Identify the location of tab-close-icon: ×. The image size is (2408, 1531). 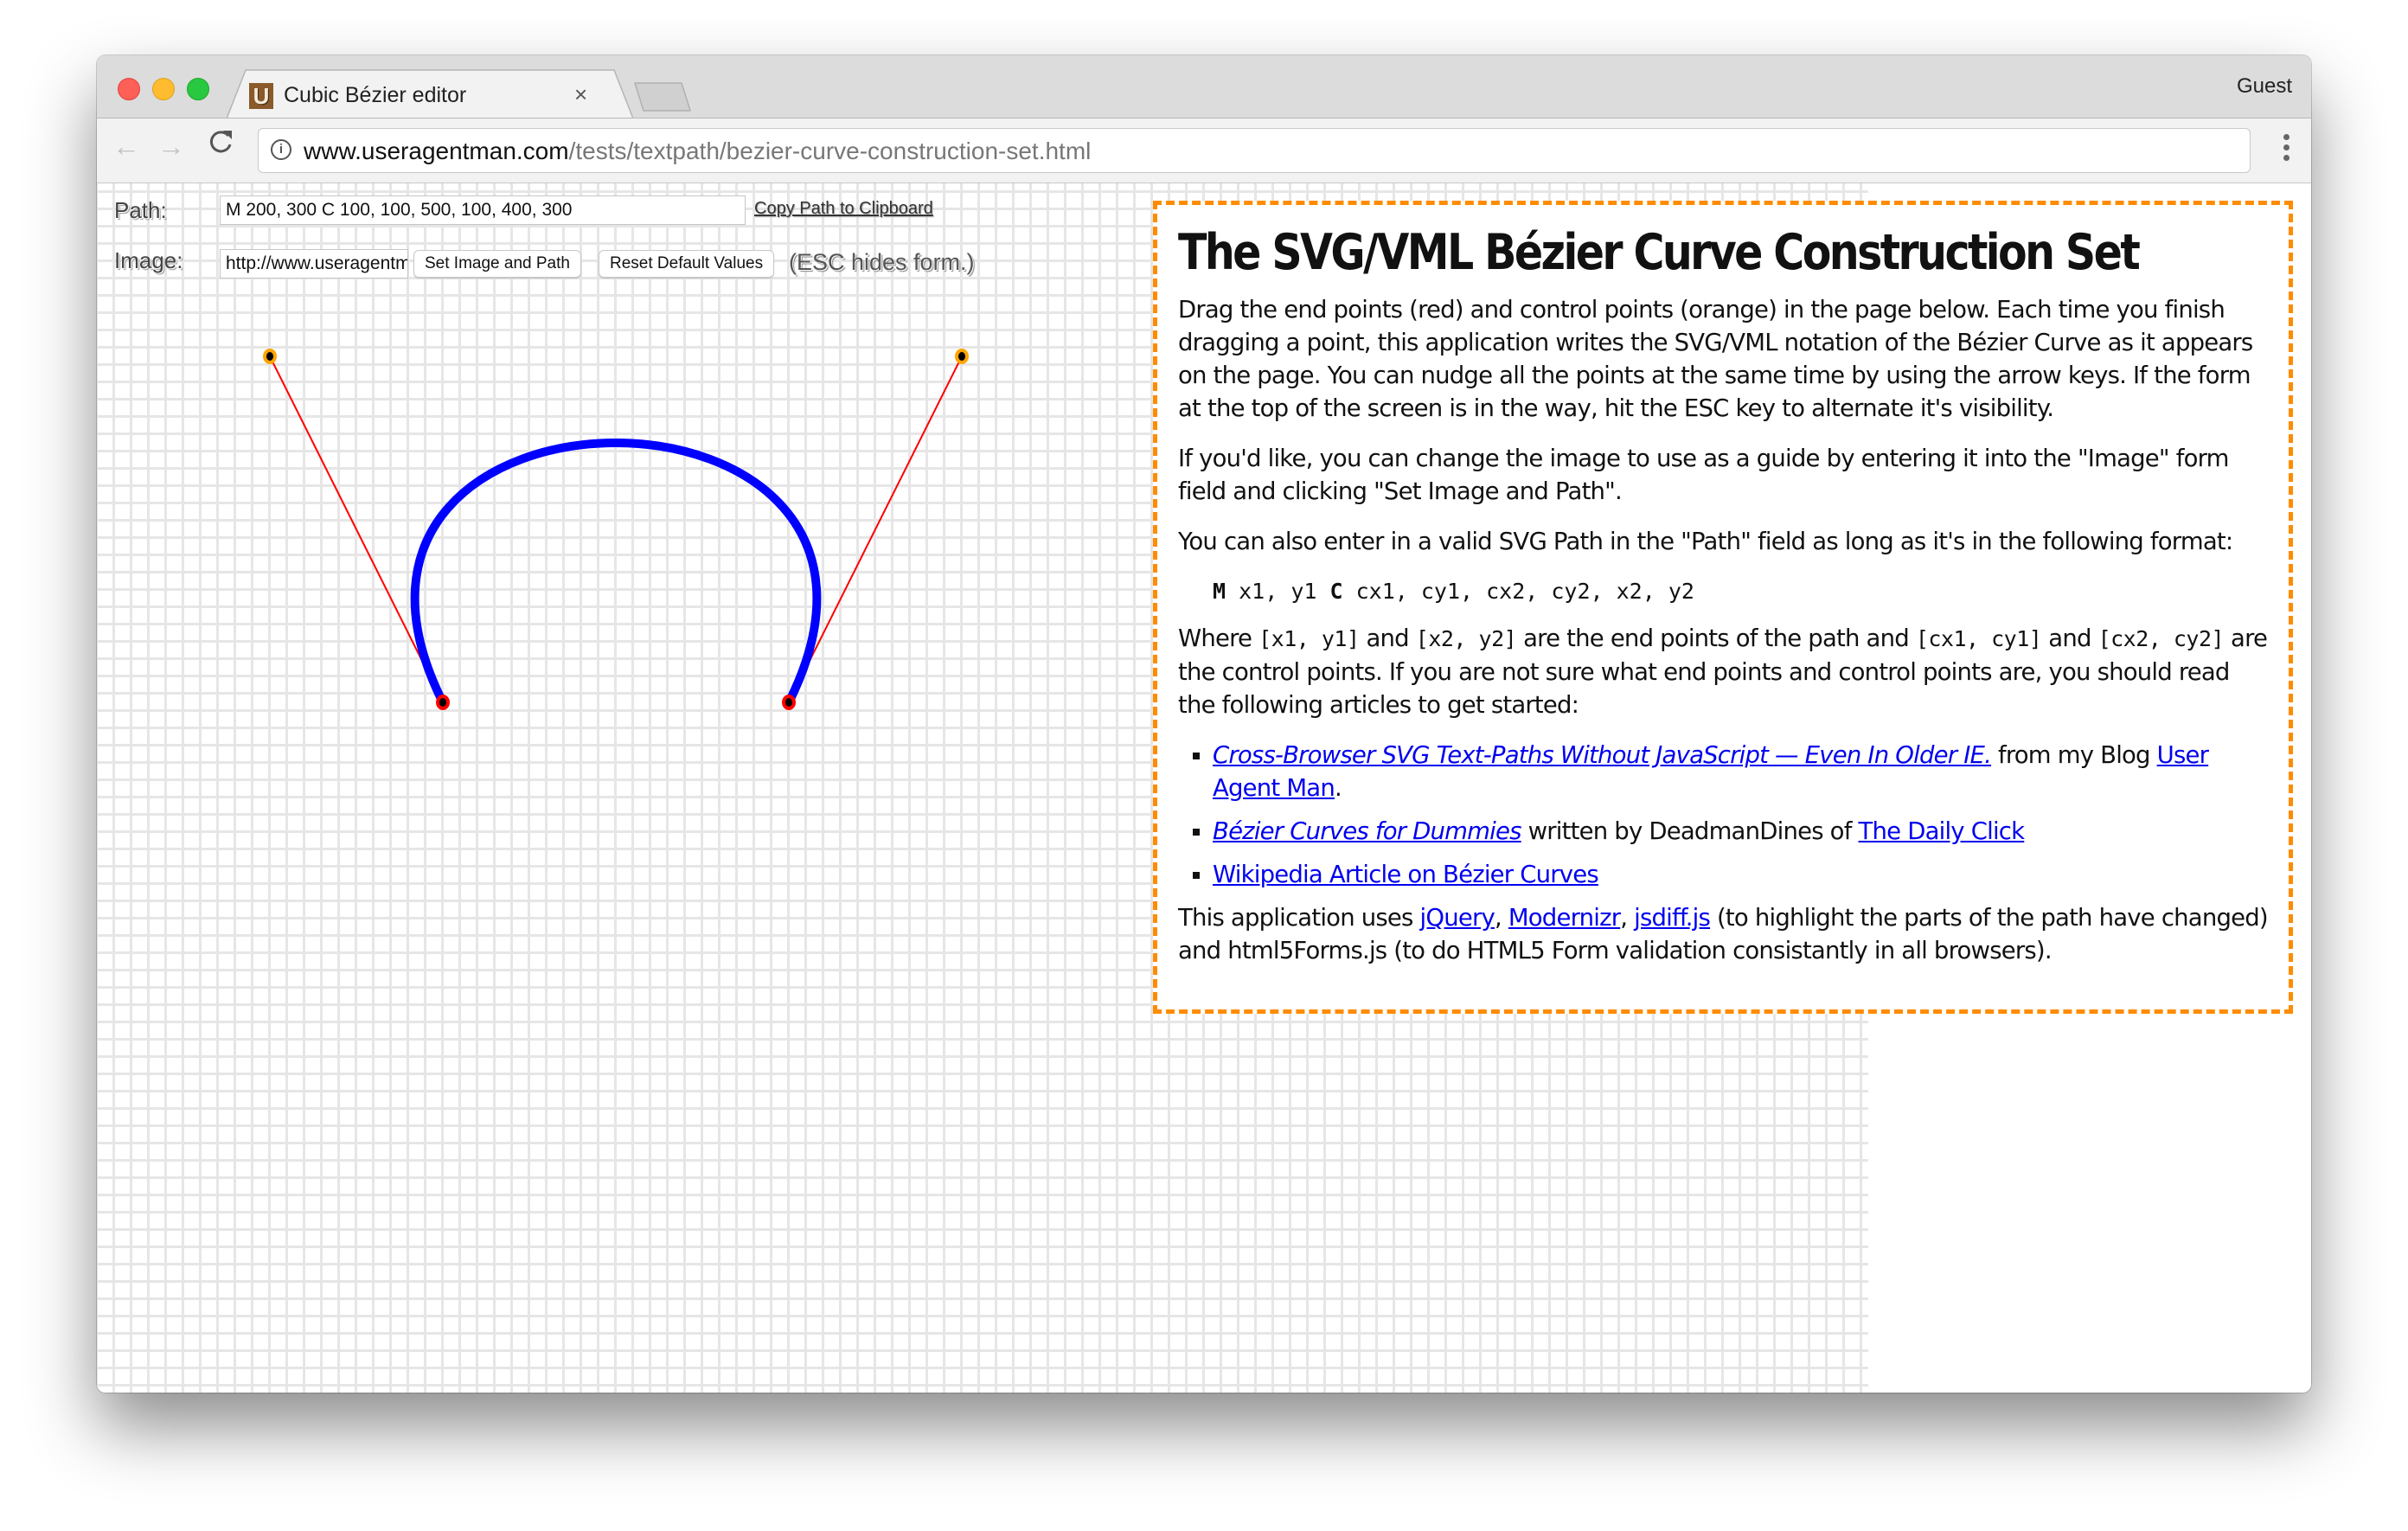
(580, 94).